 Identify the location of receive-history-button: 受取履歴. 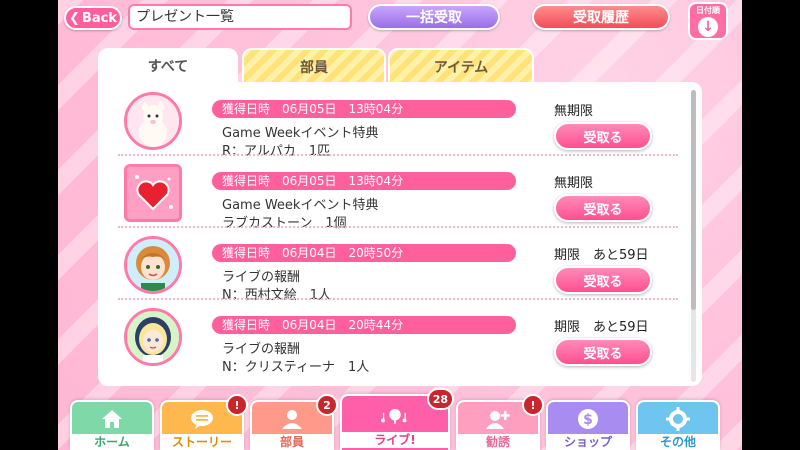
(601, 17).